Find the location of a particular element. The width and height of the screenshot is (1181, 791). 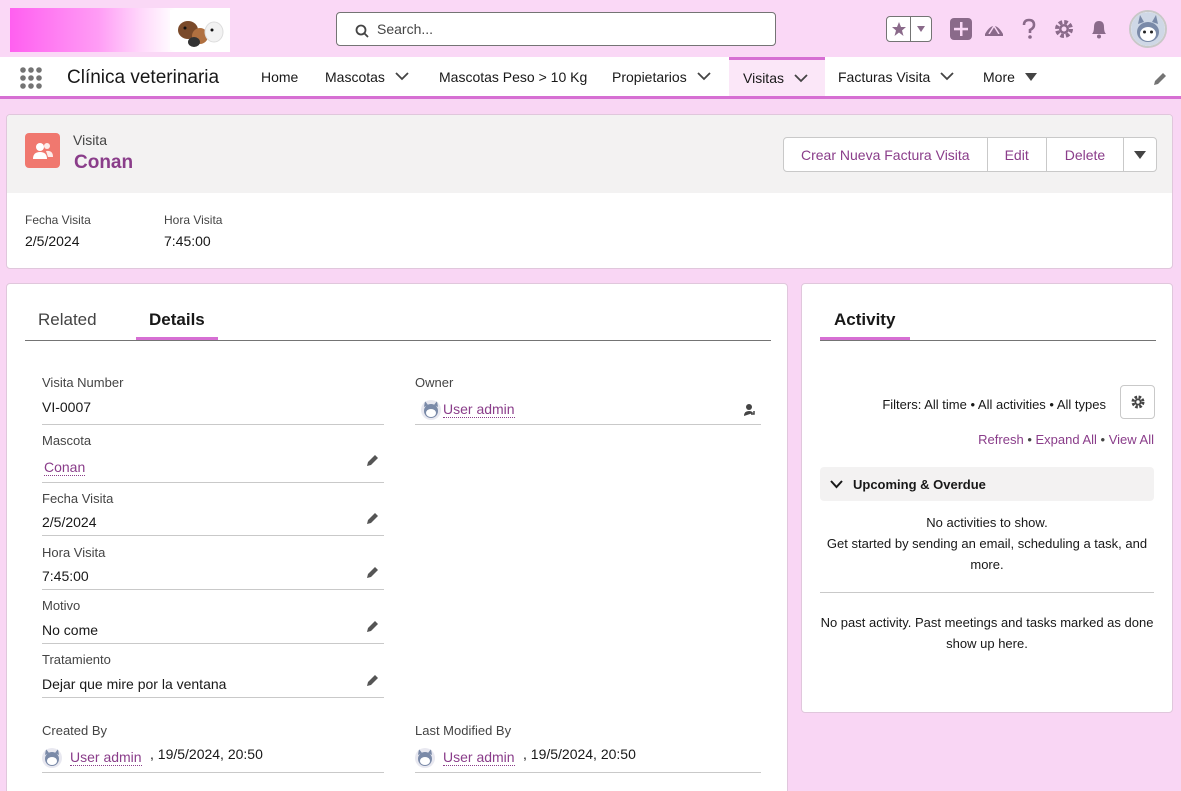

highlight-label: Fecha Visita is located at coordinates (58, 220).